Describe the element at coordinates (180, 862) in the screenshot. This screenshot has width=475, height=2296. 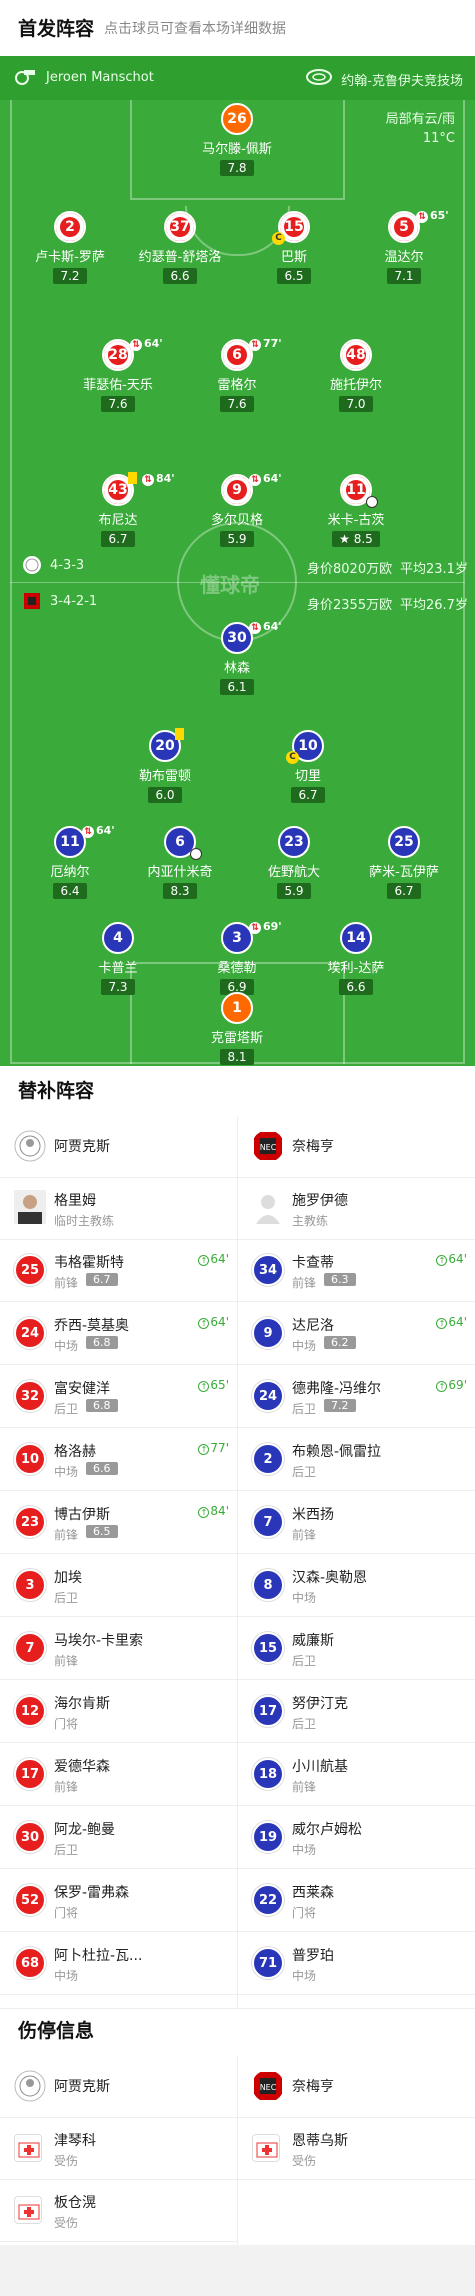
I see `away-player-cm1: 6 内亚什米奇 8.3` at that location.